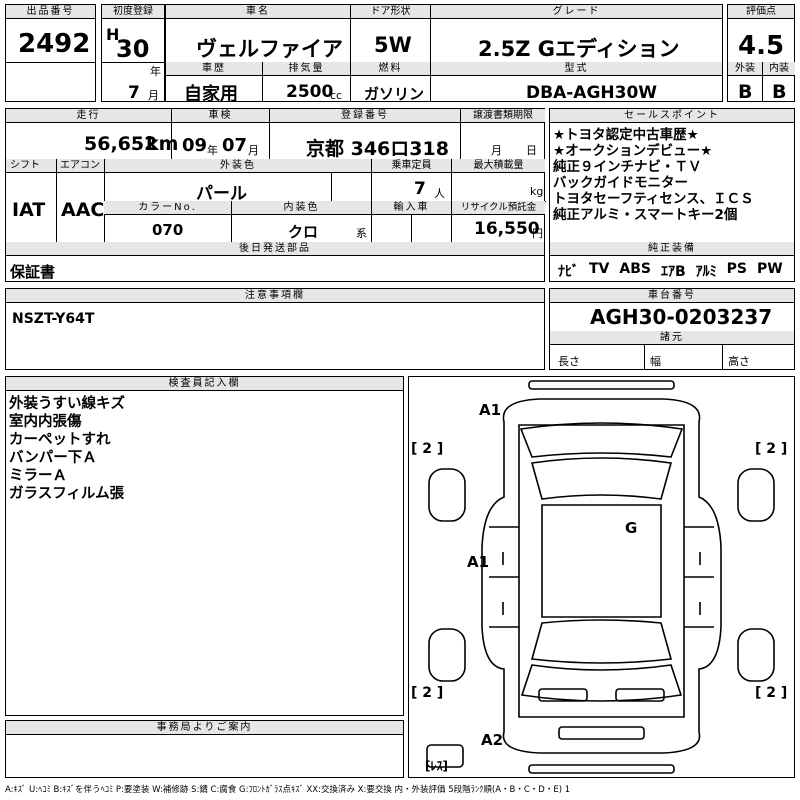  What do you see at coordinates (770, 269) in the screenshot?
I see `equipment-item: PW` at bounding box center [770, 269].